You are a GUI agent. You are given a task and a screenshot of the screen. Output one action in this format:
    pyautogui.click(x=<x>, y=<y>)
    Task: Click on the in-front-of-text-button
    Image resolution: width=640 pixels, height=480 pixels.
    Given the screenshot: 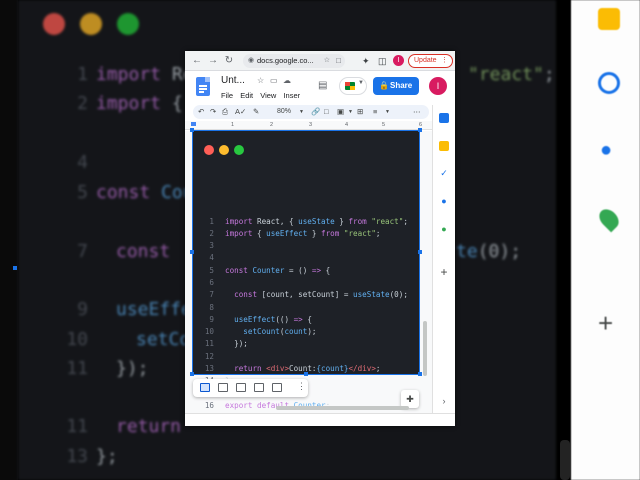 What is the action you would take?
    pyautogui.click(x=277, y=387)
    